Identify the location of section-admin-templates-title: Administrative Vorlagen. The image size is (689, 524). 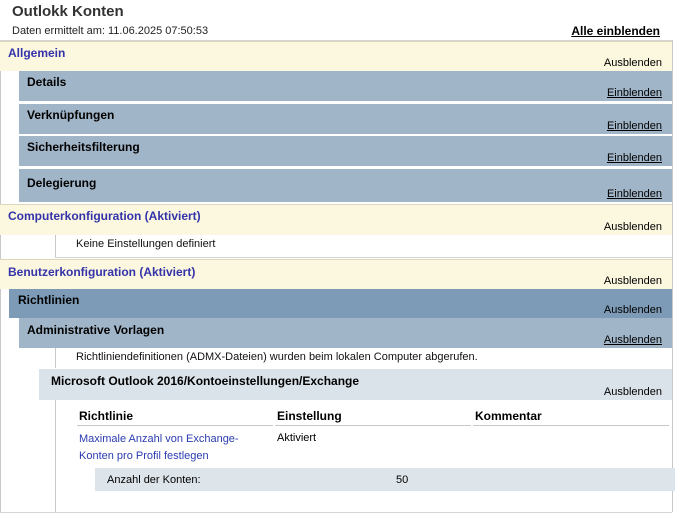
(96, 330).